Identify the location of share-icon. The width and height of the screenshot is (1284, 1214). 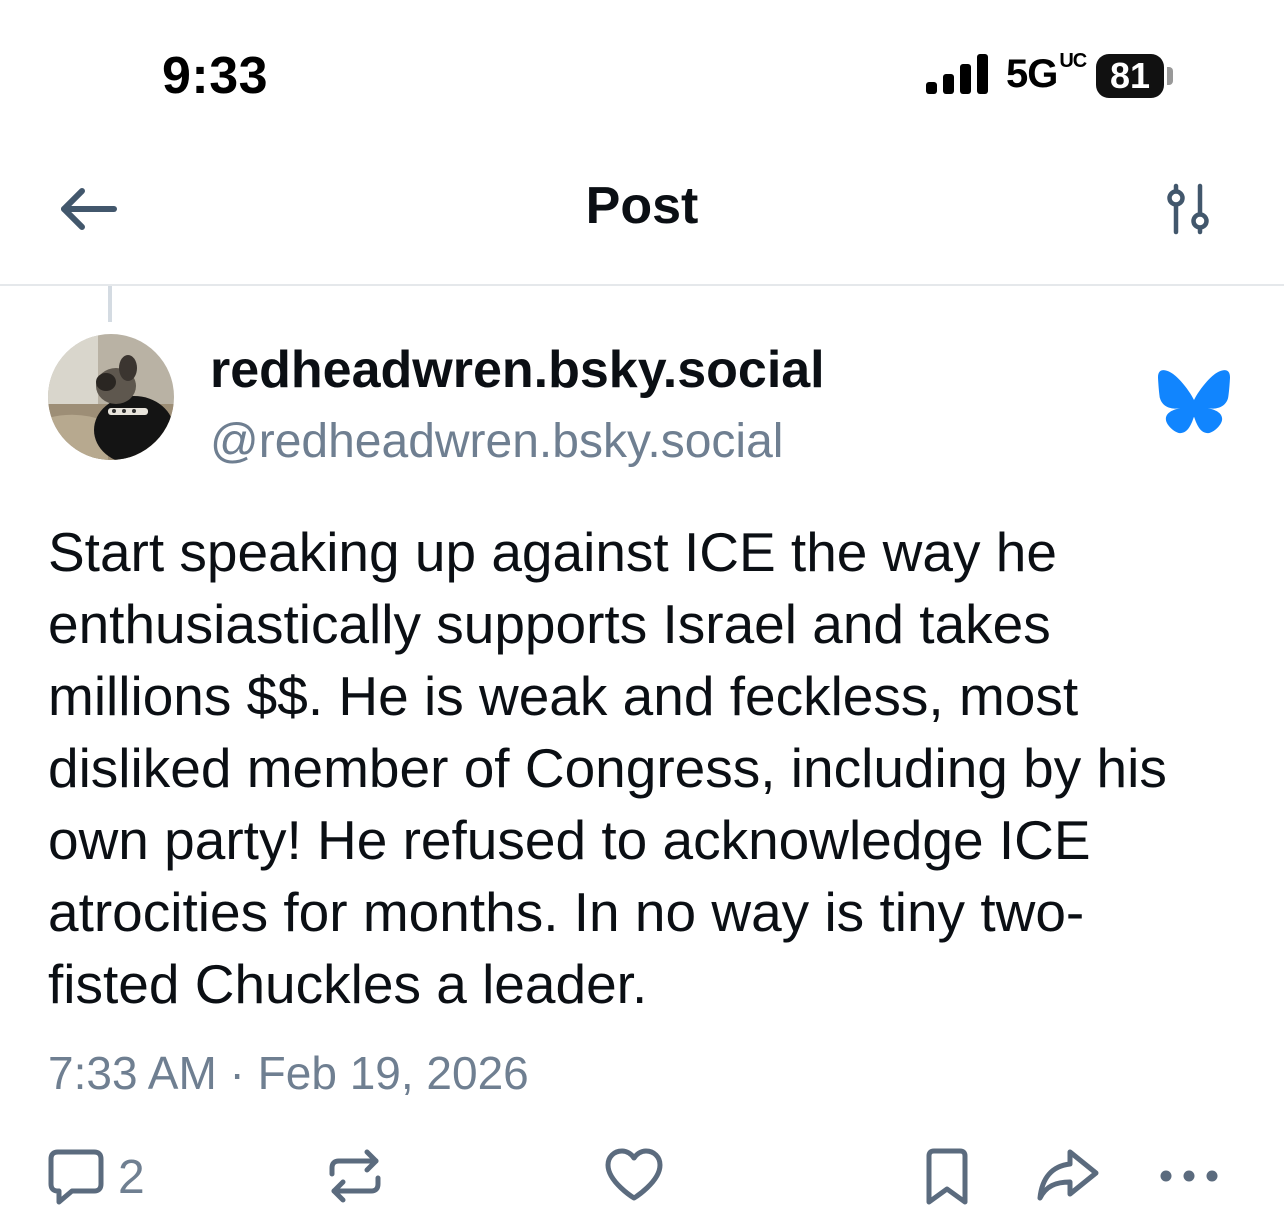
(1068, 1175).